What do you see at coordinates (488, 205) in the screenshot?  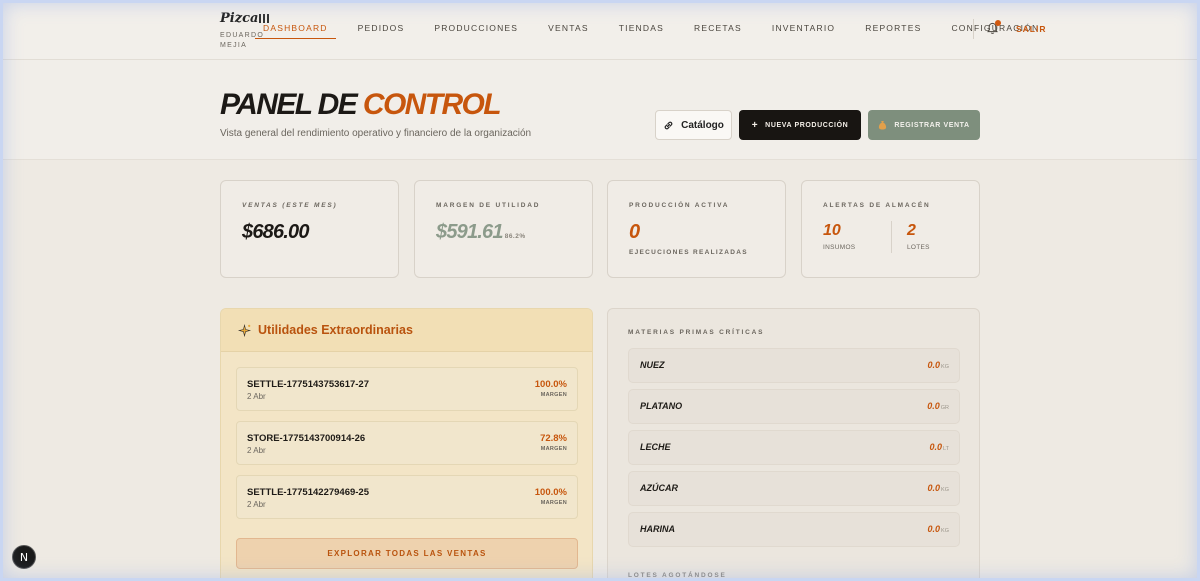 I see `kpi-label: MARGEN DE UTILIDAD` at bounding box center [488, 205].